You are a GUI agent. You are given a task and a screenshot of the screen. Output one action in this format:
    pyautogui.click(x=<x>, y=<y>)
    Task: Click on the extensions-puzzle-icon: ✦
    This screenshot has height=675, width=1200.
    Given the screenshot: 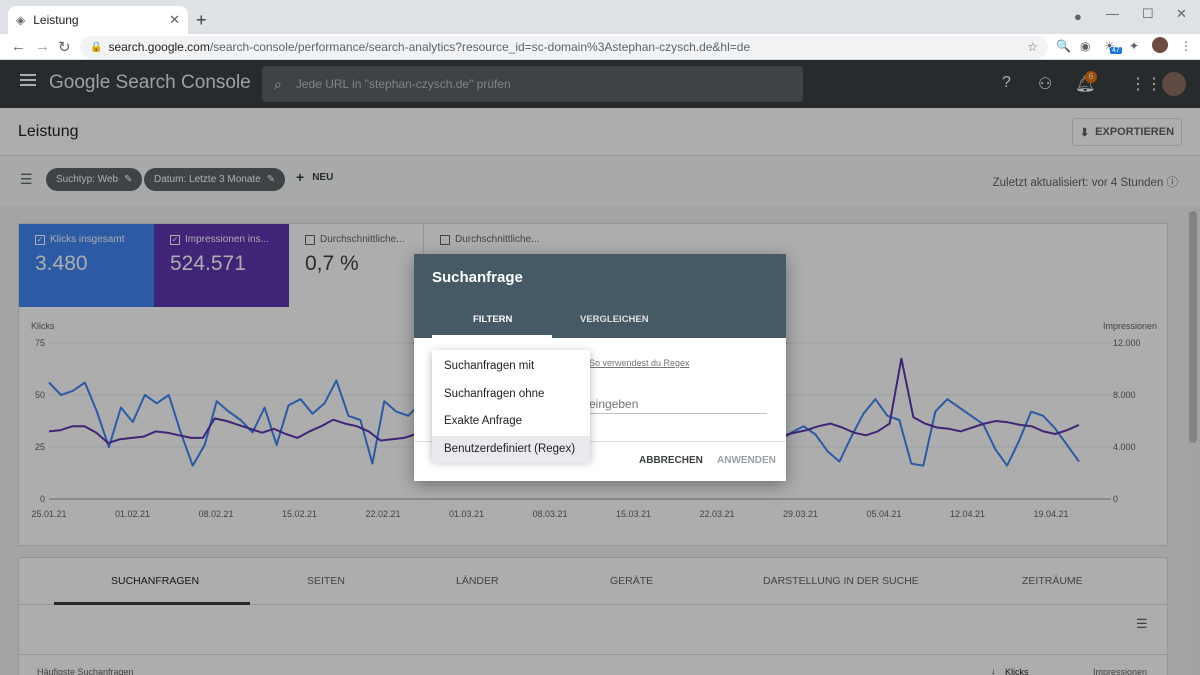 What is the action you would take?
    pyautogui.click(x=1134, y=46)
    